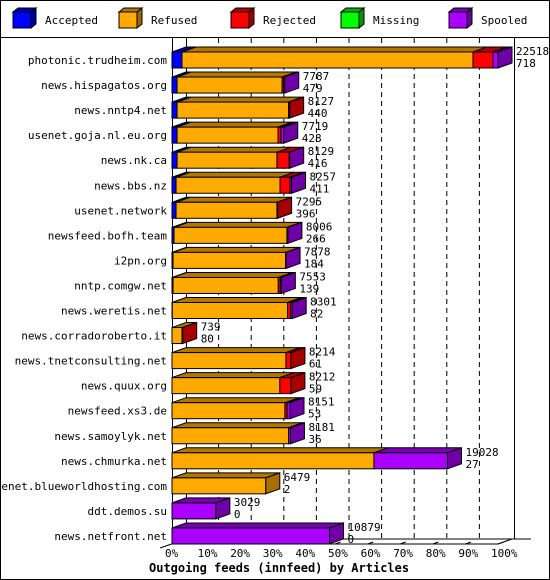 The height and width of the screenshot is (580, 550). I want to click on bar-second-label: 396, so click(306, 213).